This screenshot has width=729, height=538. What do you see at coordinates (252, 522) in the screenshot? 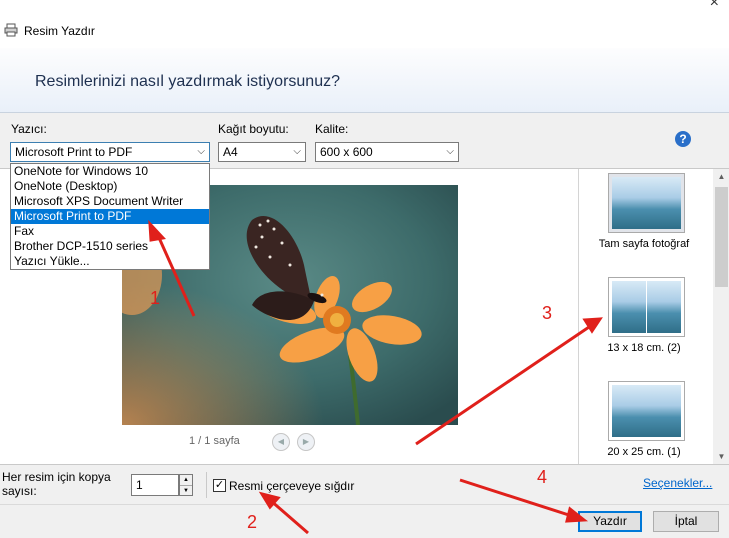
I see `annotation-number: 2` at bounding box center [252, 522].